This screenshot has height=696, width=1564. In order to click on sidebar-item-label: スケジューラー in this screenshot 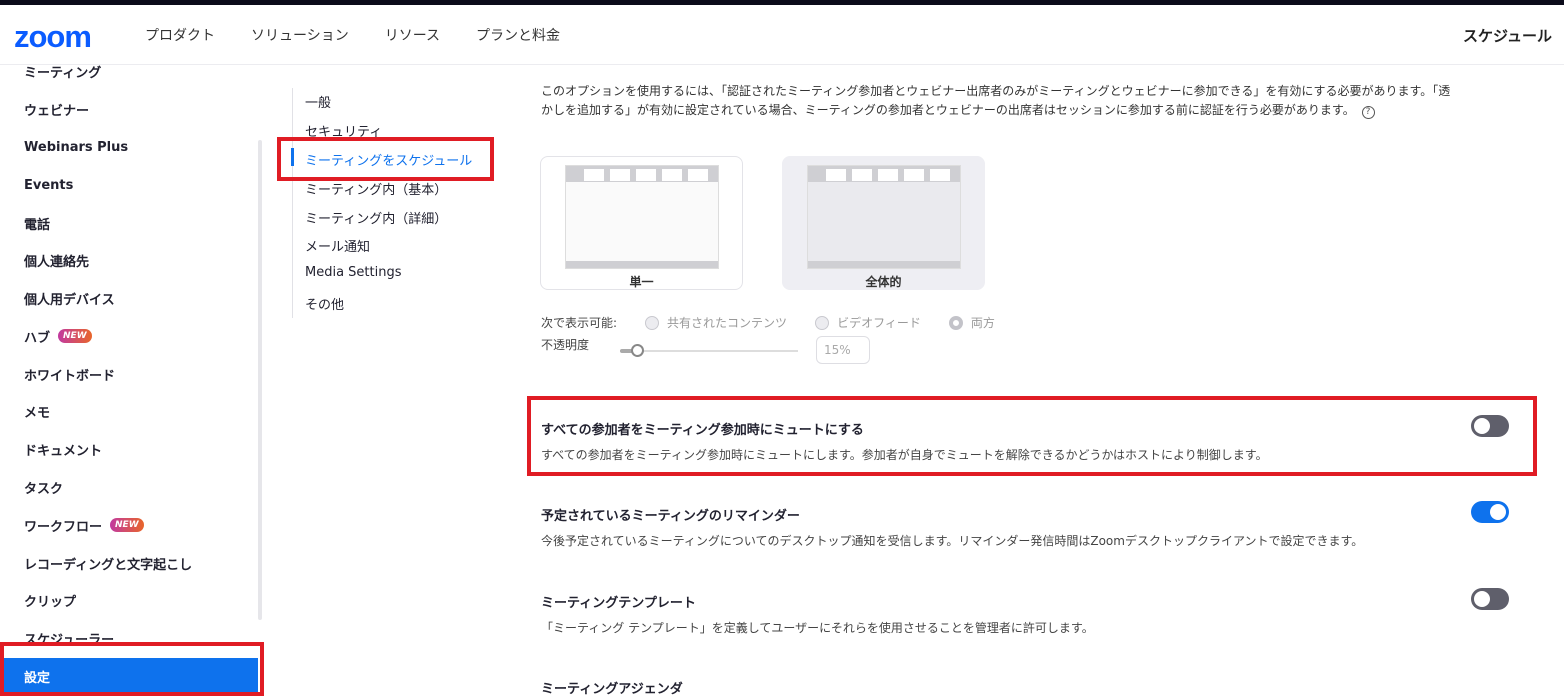, I will do `click(69, 640)`.